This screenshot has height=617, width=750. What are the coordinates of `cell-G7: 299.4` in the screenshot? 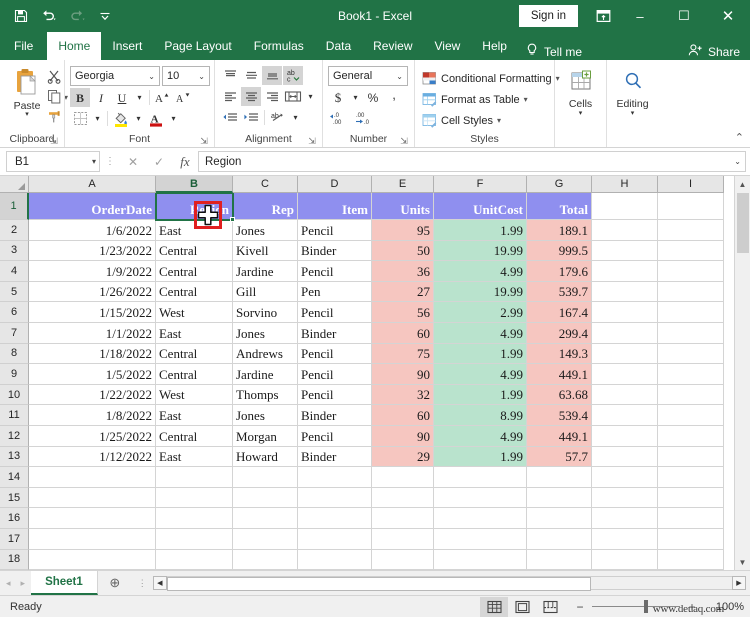 It's located at (559, 333).